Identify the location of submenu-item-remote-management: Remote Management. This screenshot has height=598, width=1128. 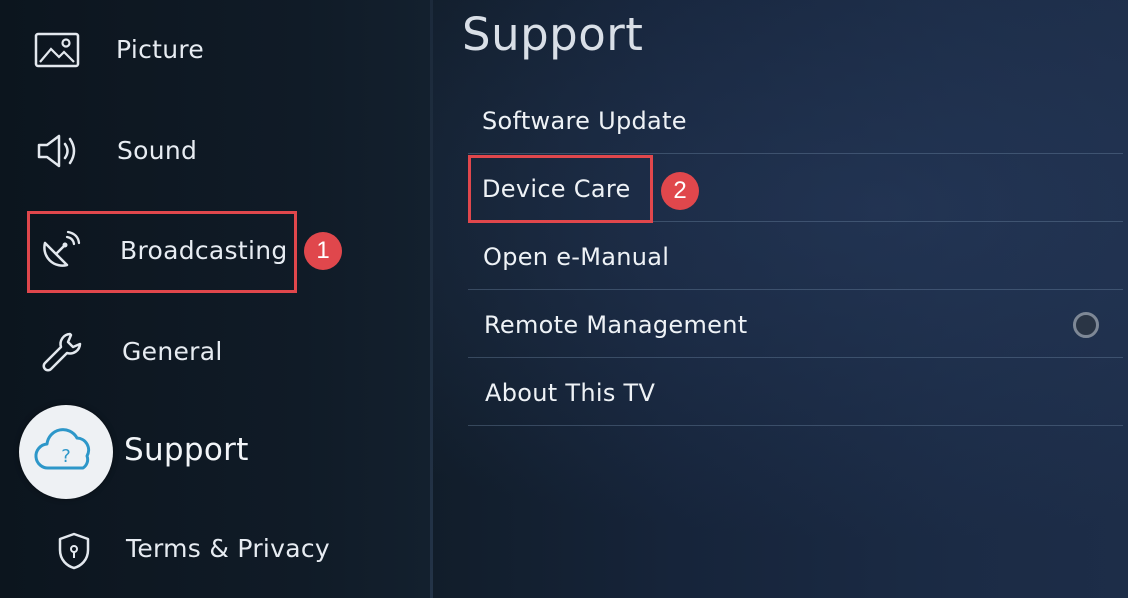
(795, 325).